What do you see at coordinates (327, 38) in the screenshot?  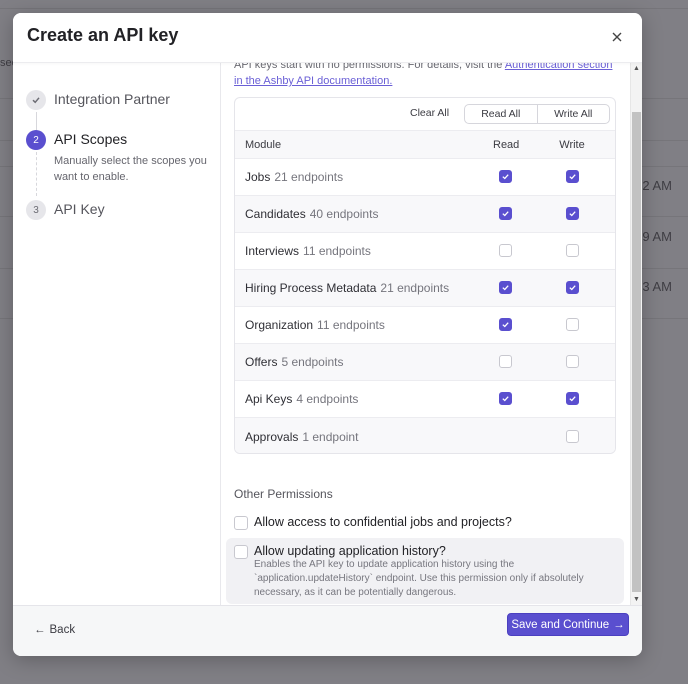 I see `modal-header: Create an API key` at bounding box center [327, 38].